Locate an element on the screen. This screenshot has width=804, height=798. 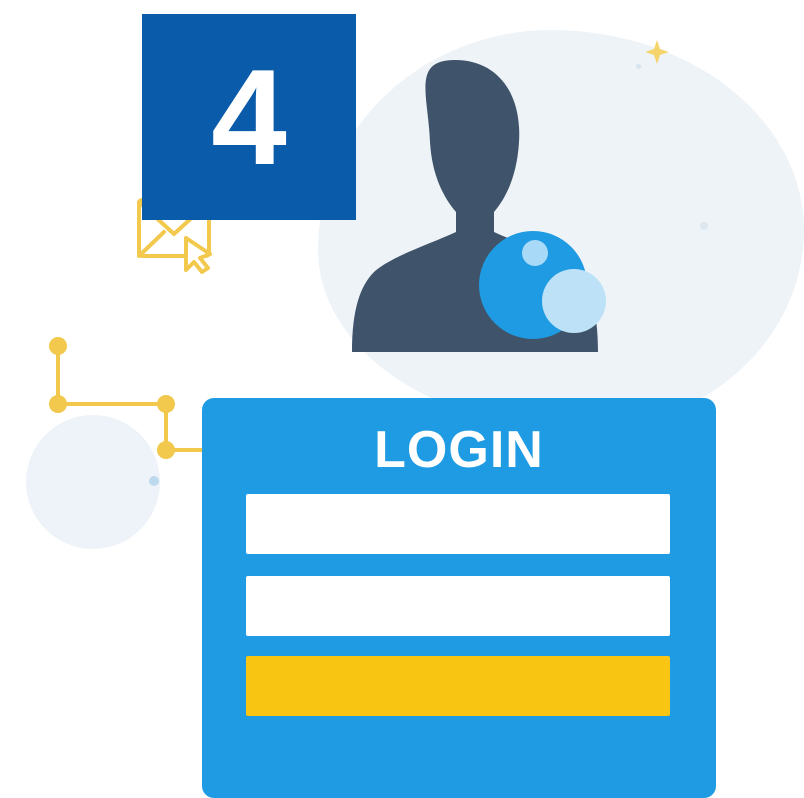
password-field is located at coordinates (458, 606).